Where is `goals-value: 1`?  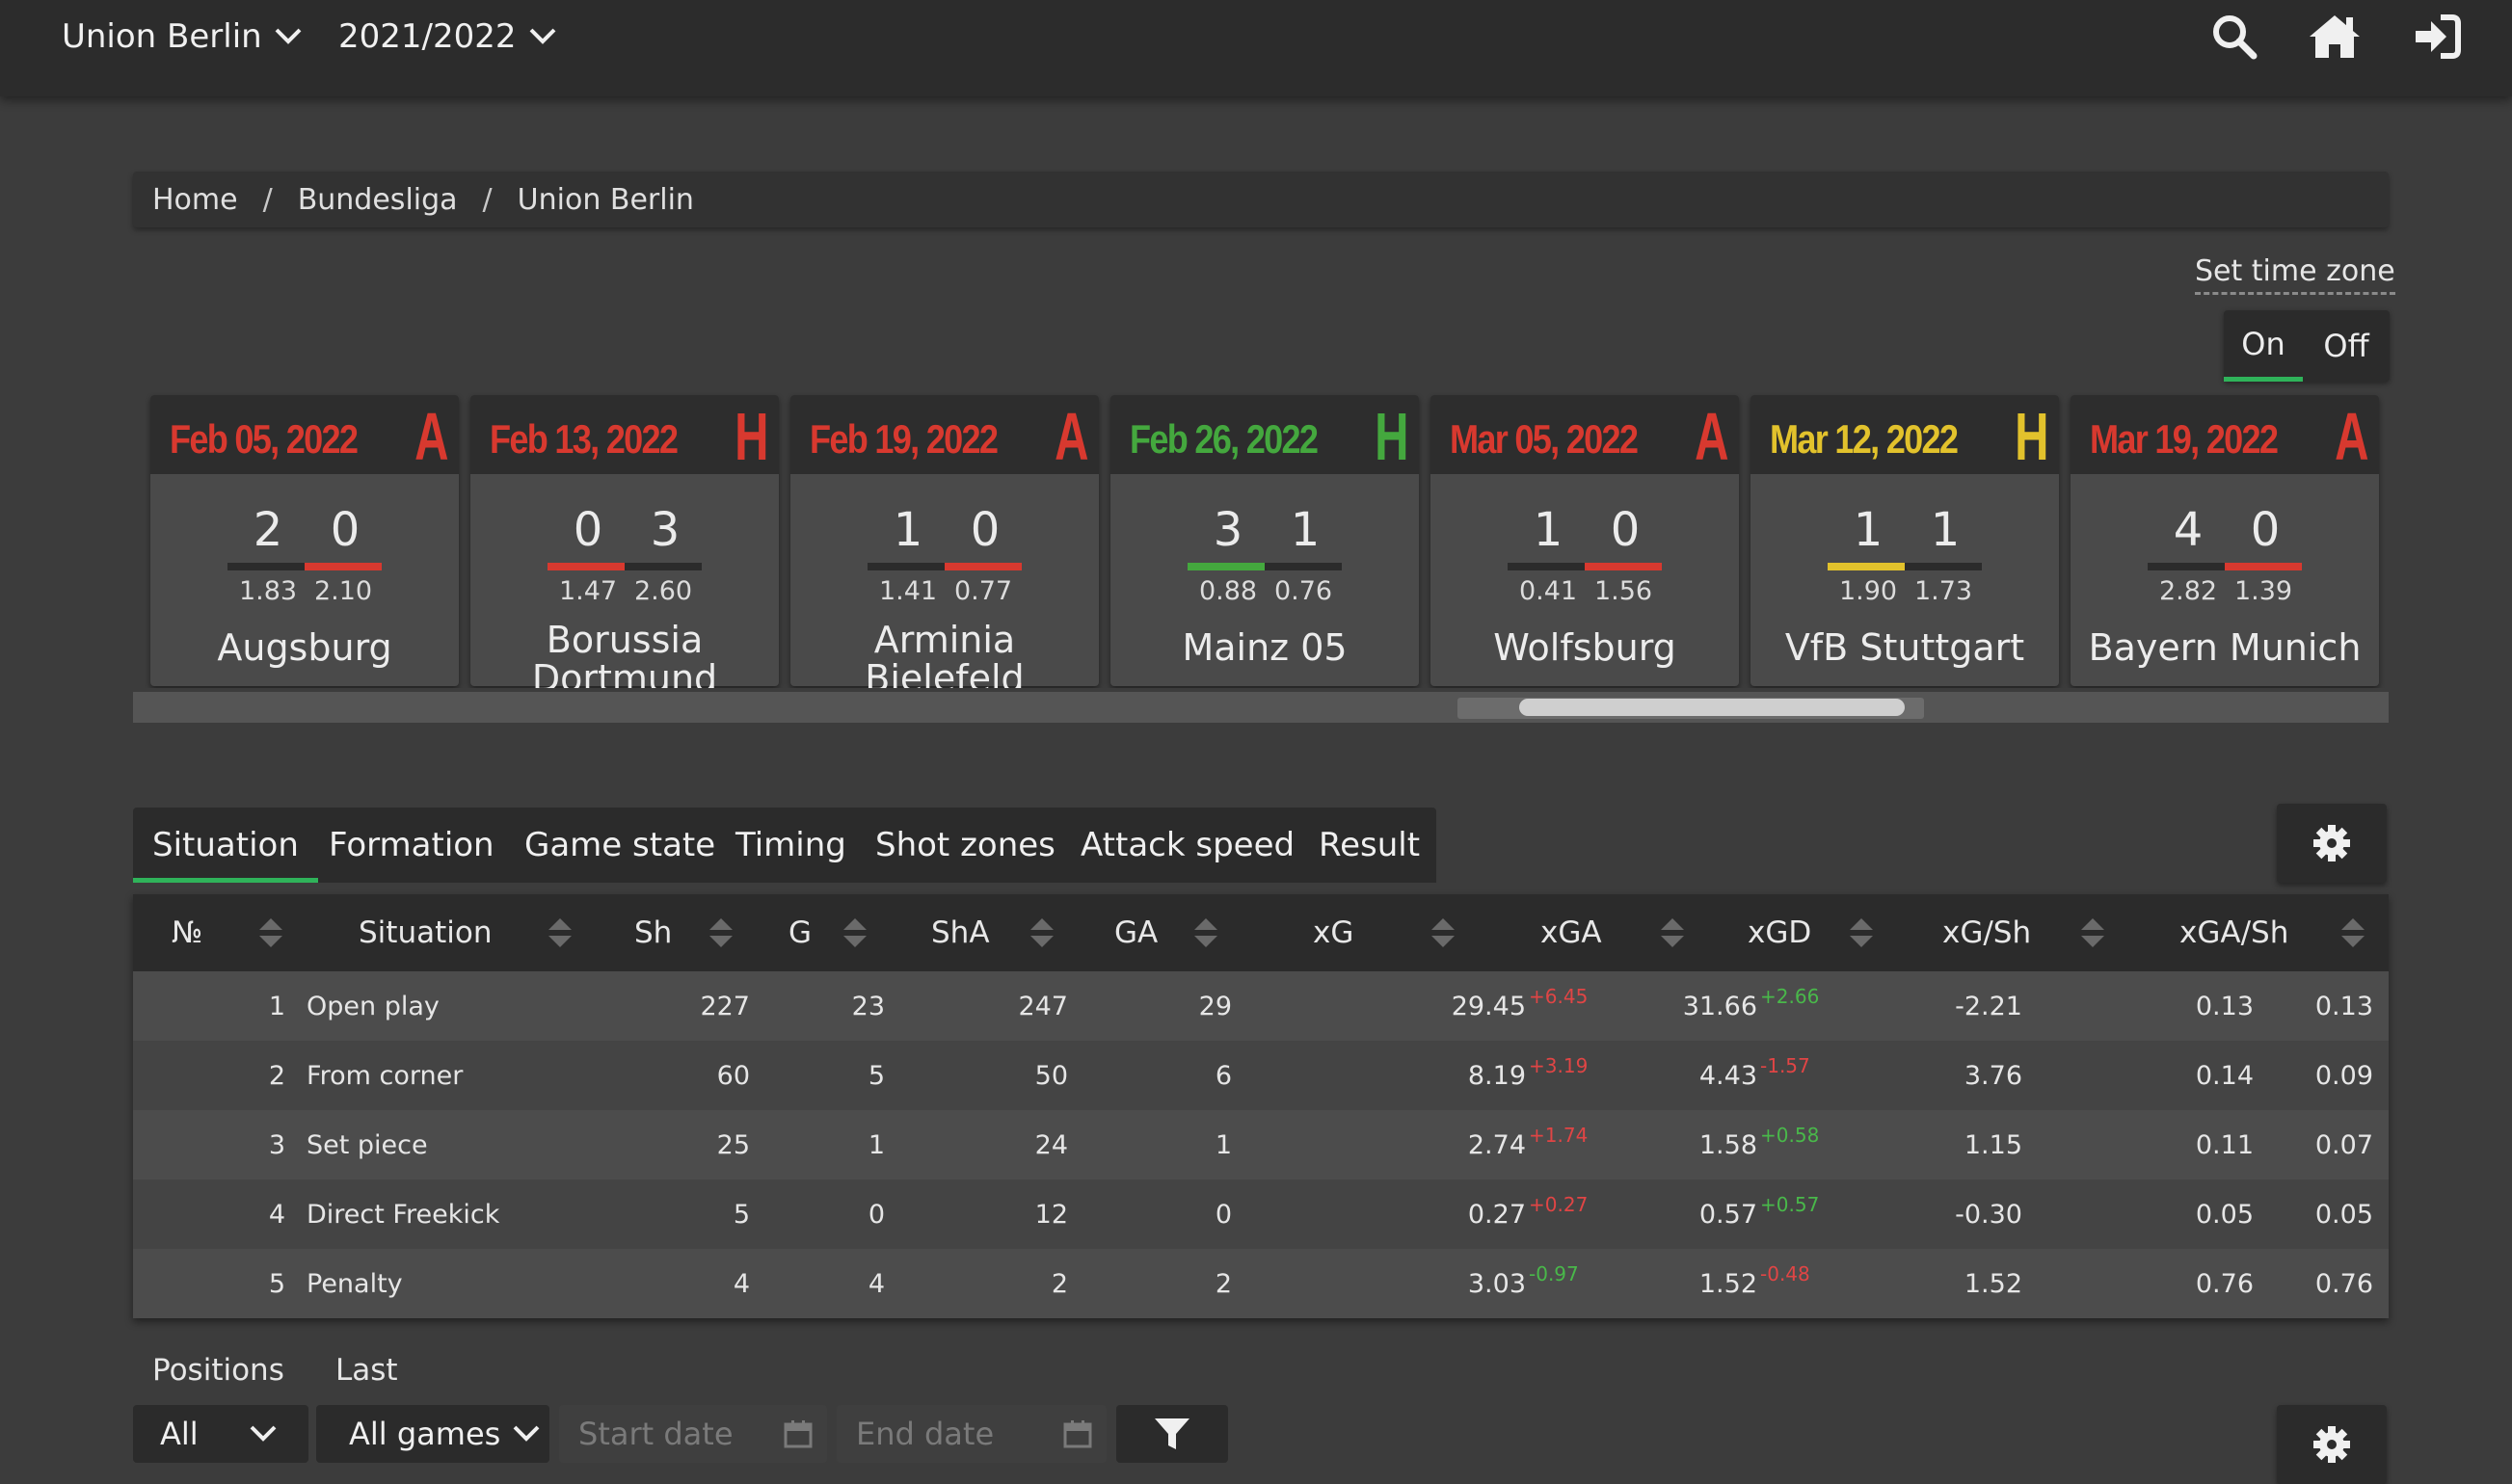
goals-value: 1 is located at coordinates (877, 1144).